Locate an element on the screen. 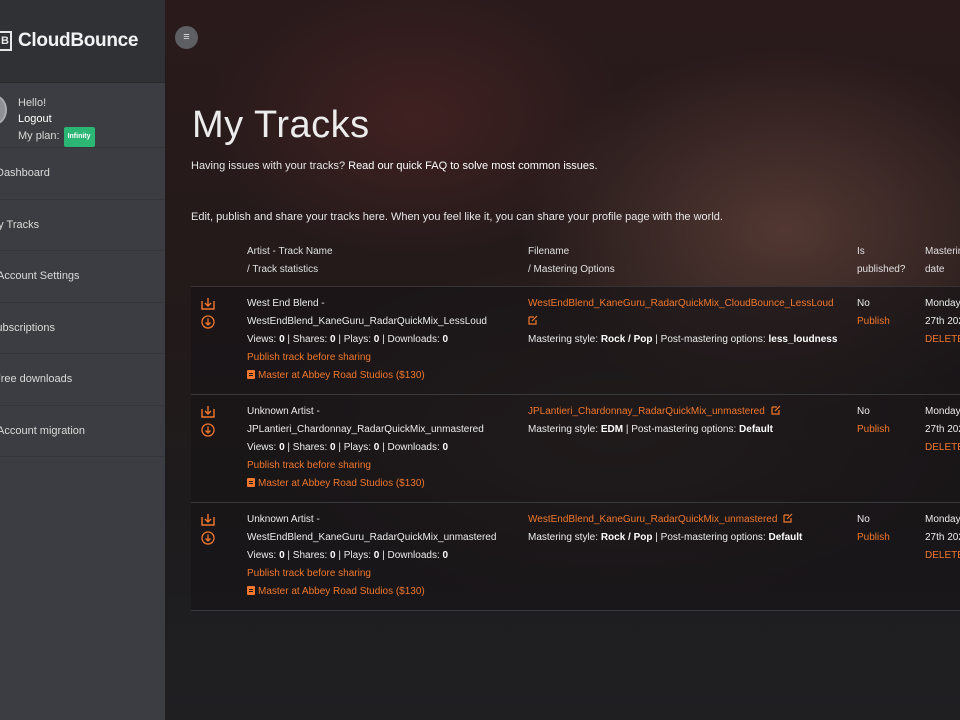 Image resolution: width=960 pixels, height=720 pixels. brand-name: CloudBounce is located at coordinates (78, 40).